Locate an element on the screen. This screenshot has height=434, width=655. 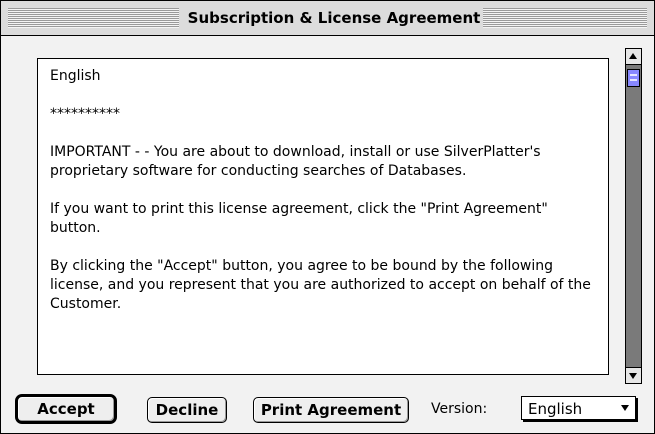
license-paragraph: English is located at coordinates (75, 76).